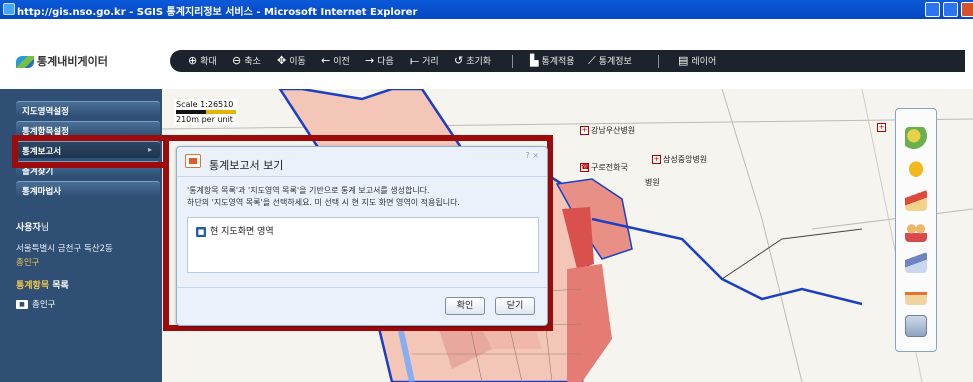  I want to click on maximize-button, so click(950, 9).